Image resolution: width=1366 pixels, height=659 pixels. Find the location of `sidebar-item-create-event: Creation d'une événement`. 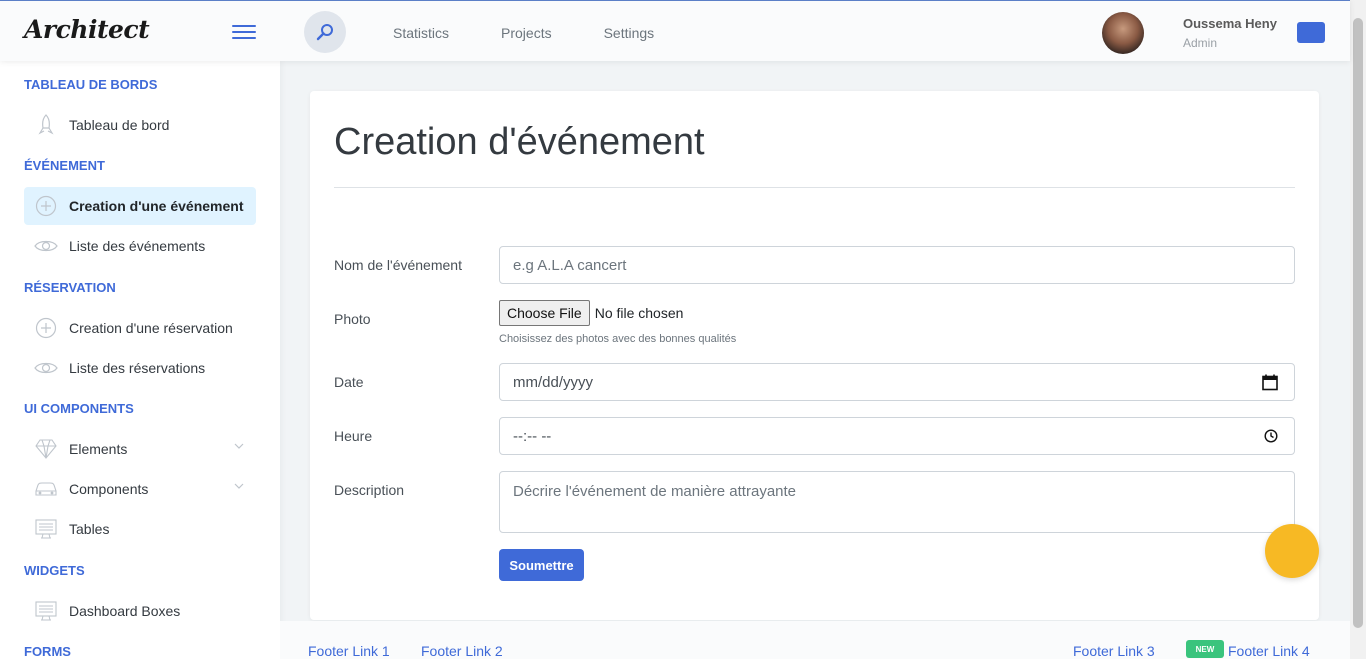

sidebar-item-create-event: Creation d'une événement is located at coordinates (140, 206).